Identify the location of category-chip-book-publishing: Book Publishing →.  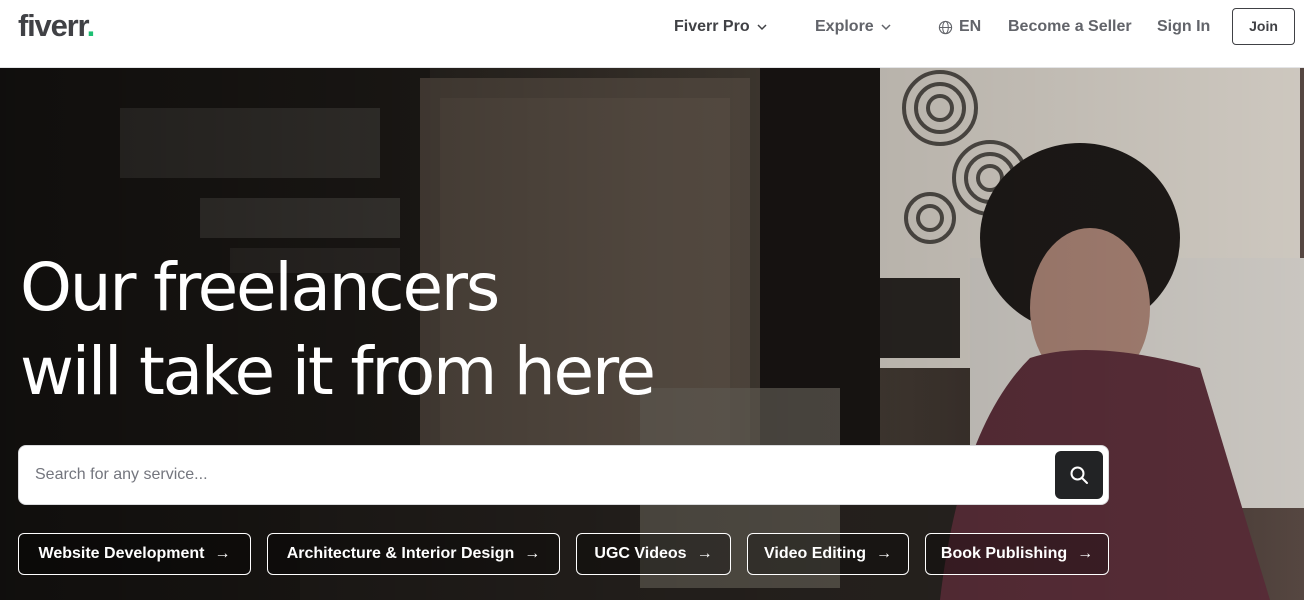
(1017, 554).